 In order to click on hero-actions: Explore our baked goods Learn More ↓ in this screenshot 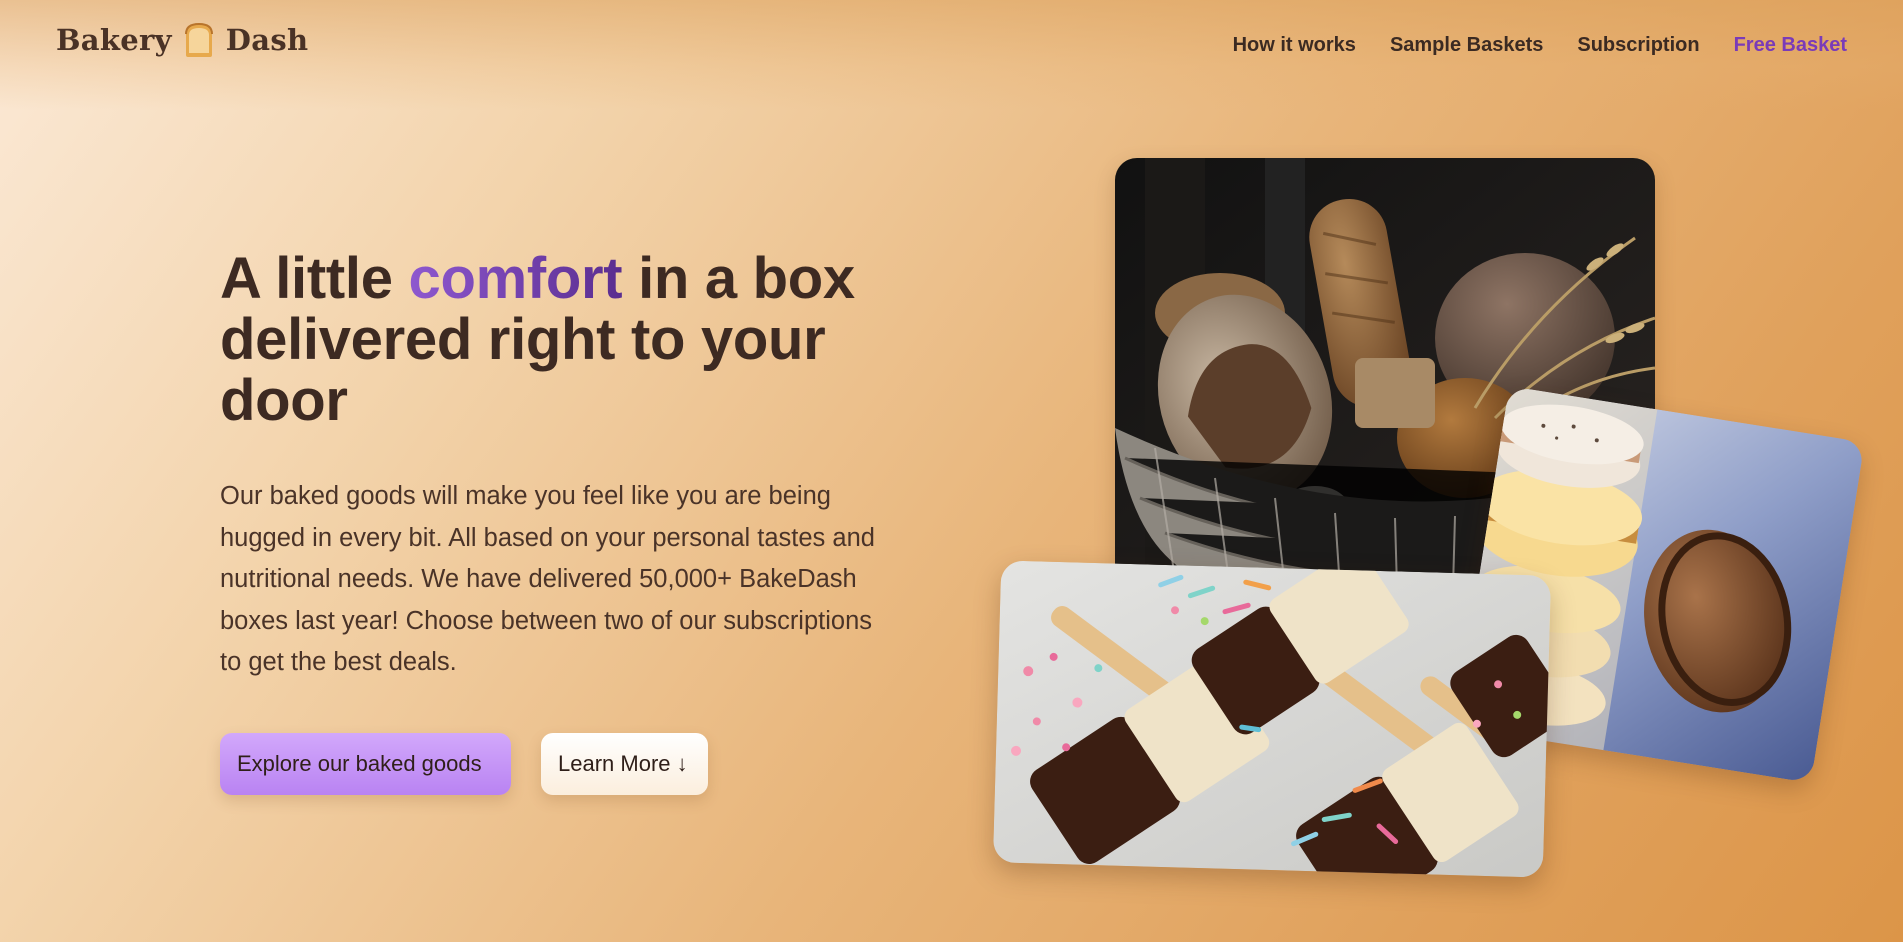, I will do `click(464, 764)`.